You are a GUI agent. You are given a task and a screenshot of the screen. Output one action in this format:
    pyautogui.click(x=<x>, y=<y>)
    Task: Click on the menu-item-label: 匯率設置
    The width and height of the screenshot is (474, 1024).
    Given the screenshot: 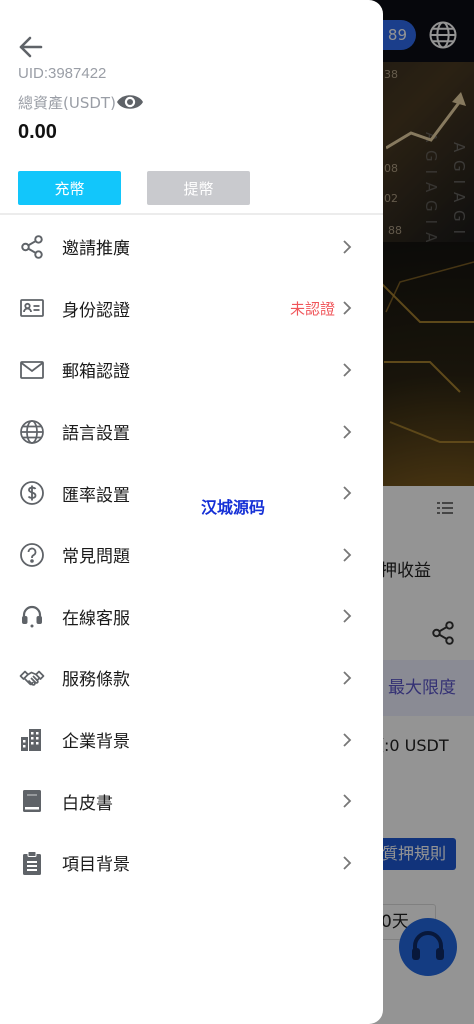 What is the action you would take?
    pyautogui.click(x=96, y=495)
    